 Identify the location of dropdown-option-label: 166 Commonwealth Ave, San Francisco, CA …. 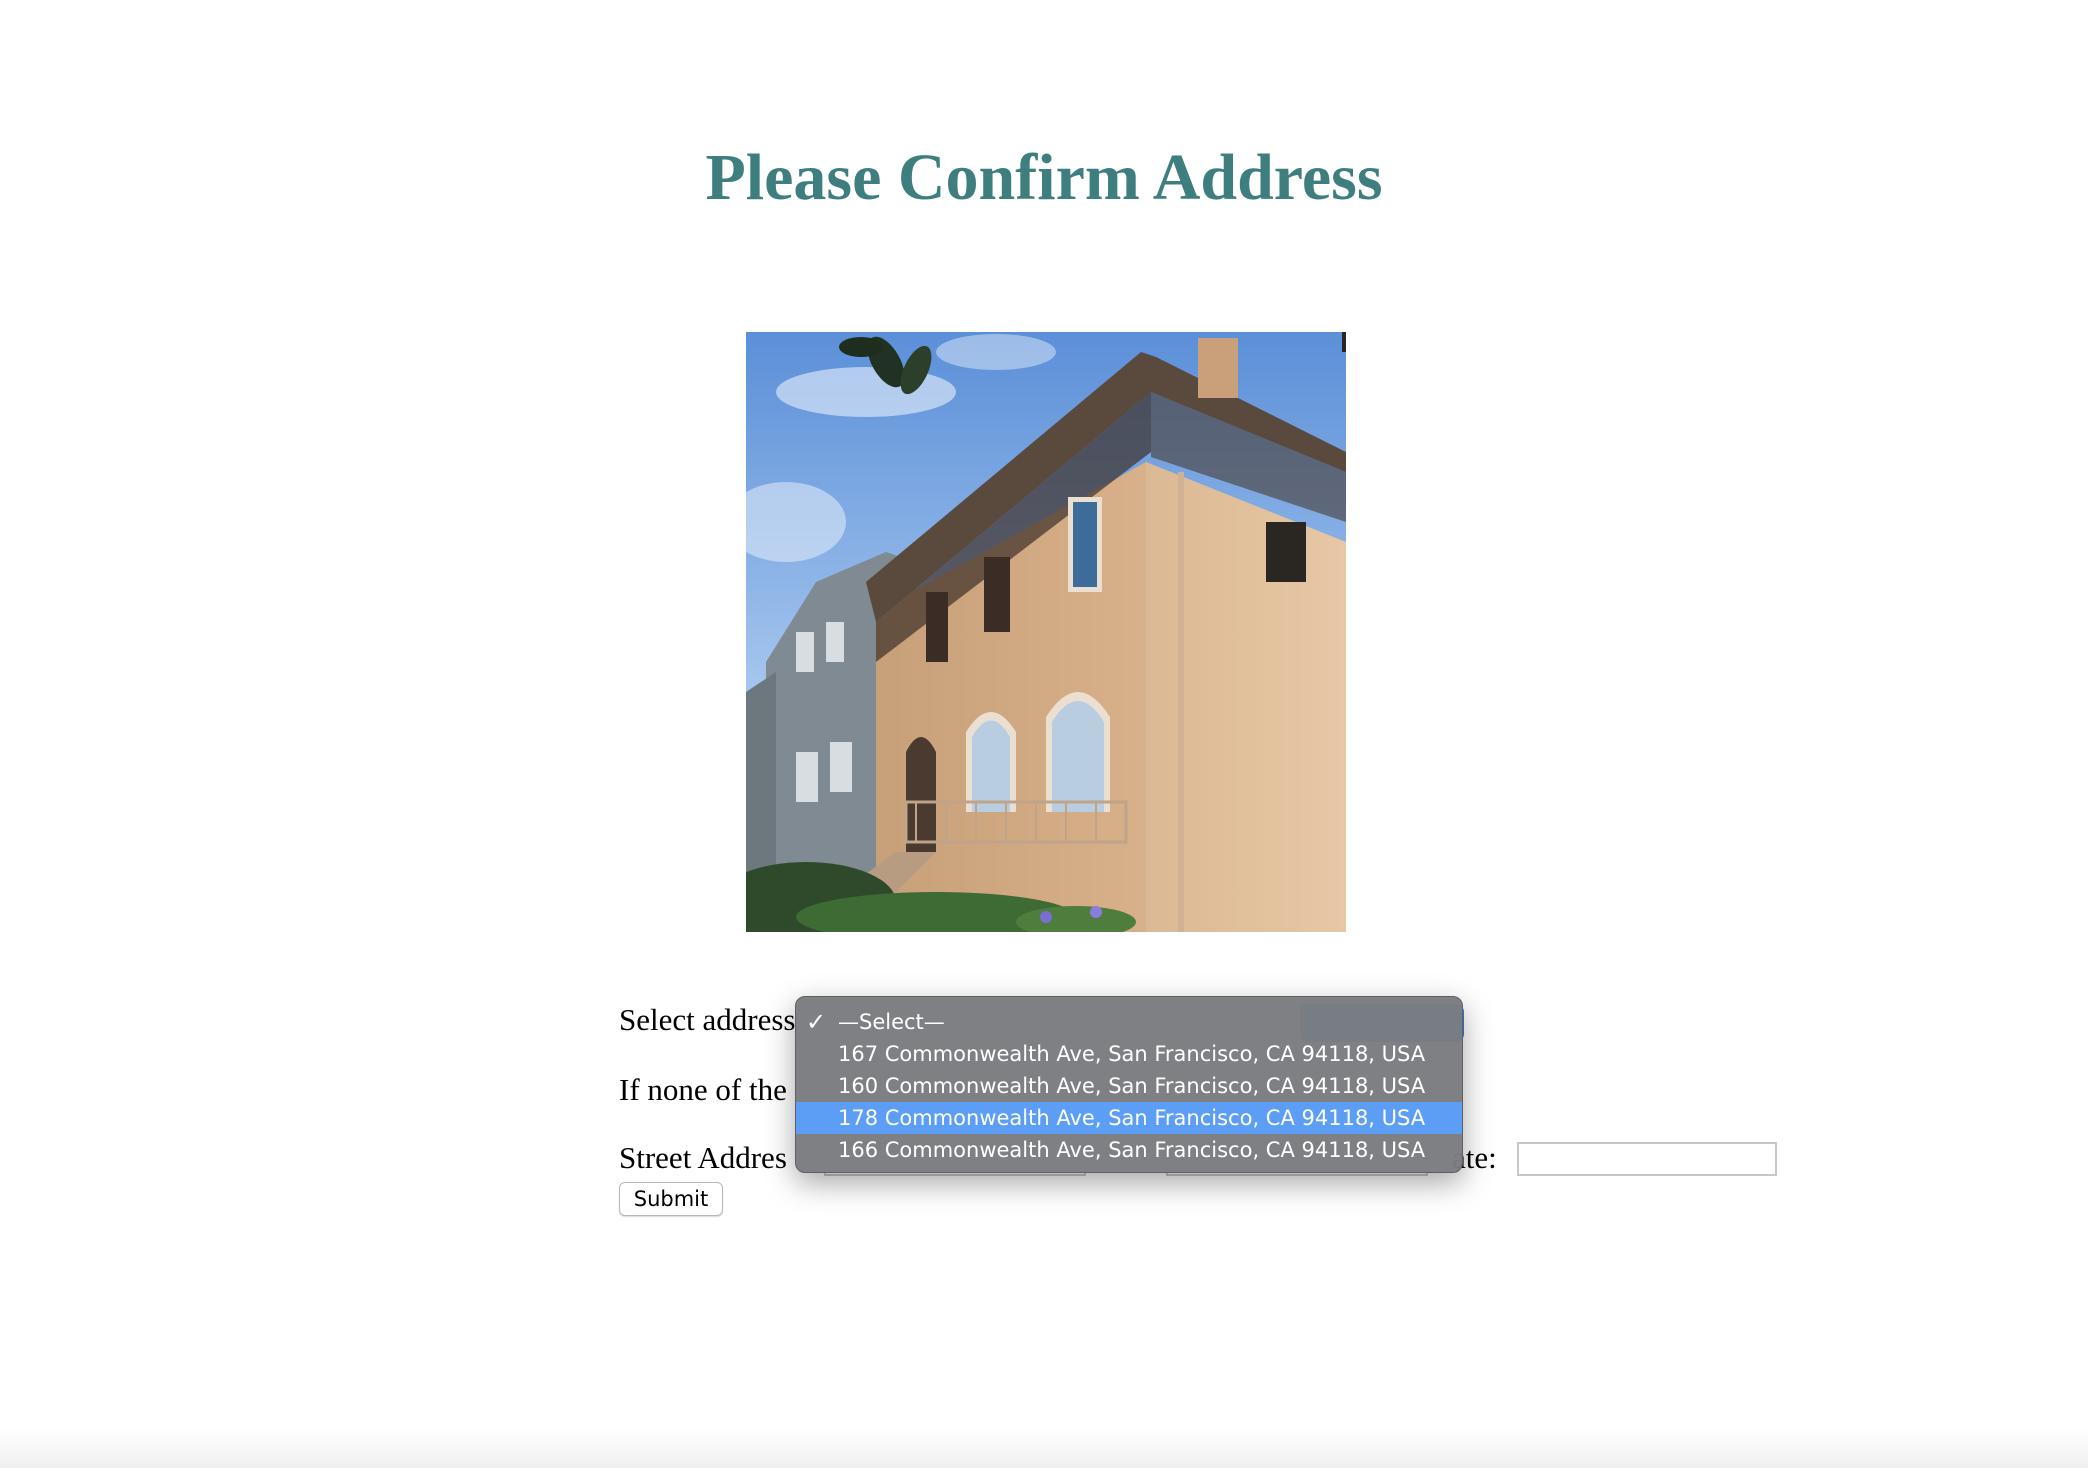
(1132, 1150).